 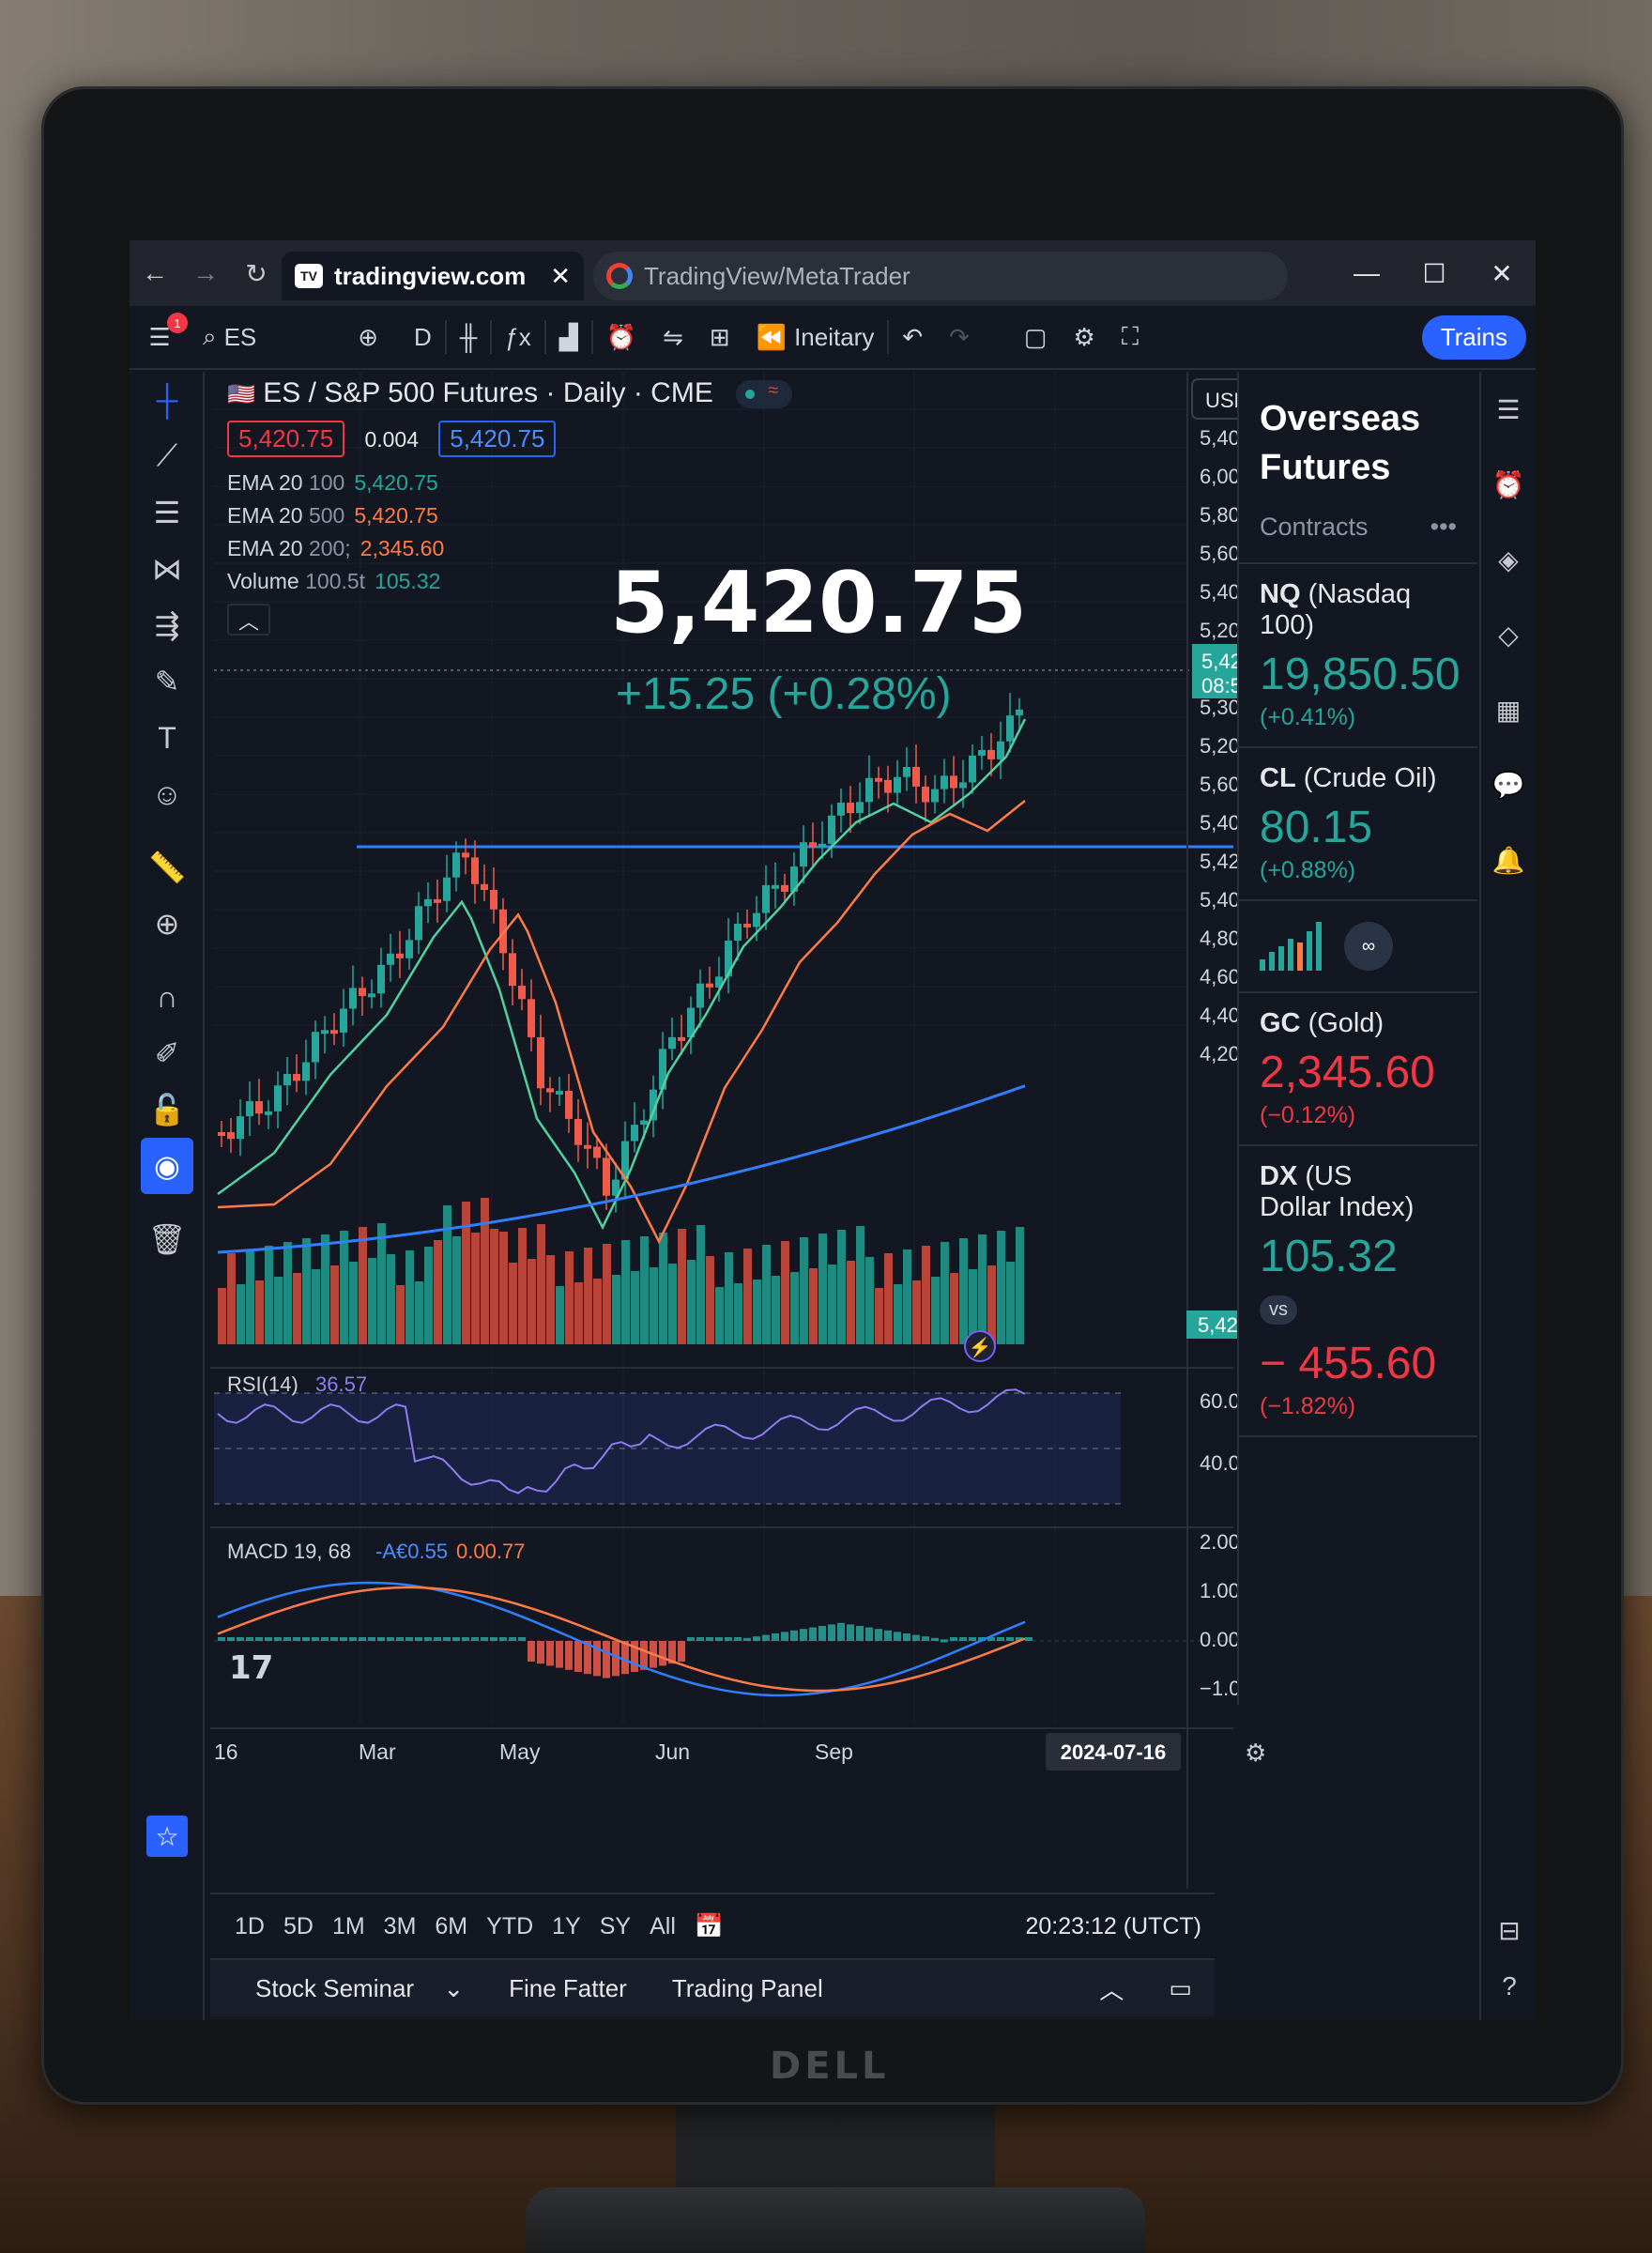 I want to click on sell-price-button: 5,420.75, so click(x=286, y=439).